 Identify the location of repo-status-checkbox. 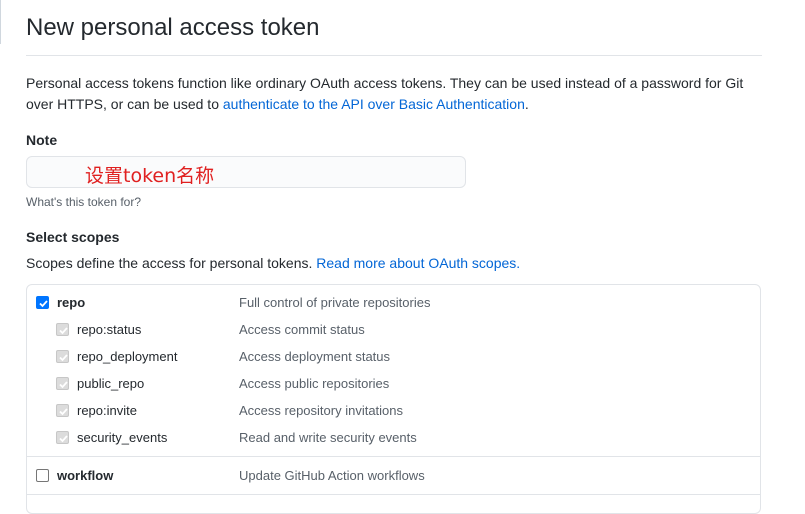
(62, 329).